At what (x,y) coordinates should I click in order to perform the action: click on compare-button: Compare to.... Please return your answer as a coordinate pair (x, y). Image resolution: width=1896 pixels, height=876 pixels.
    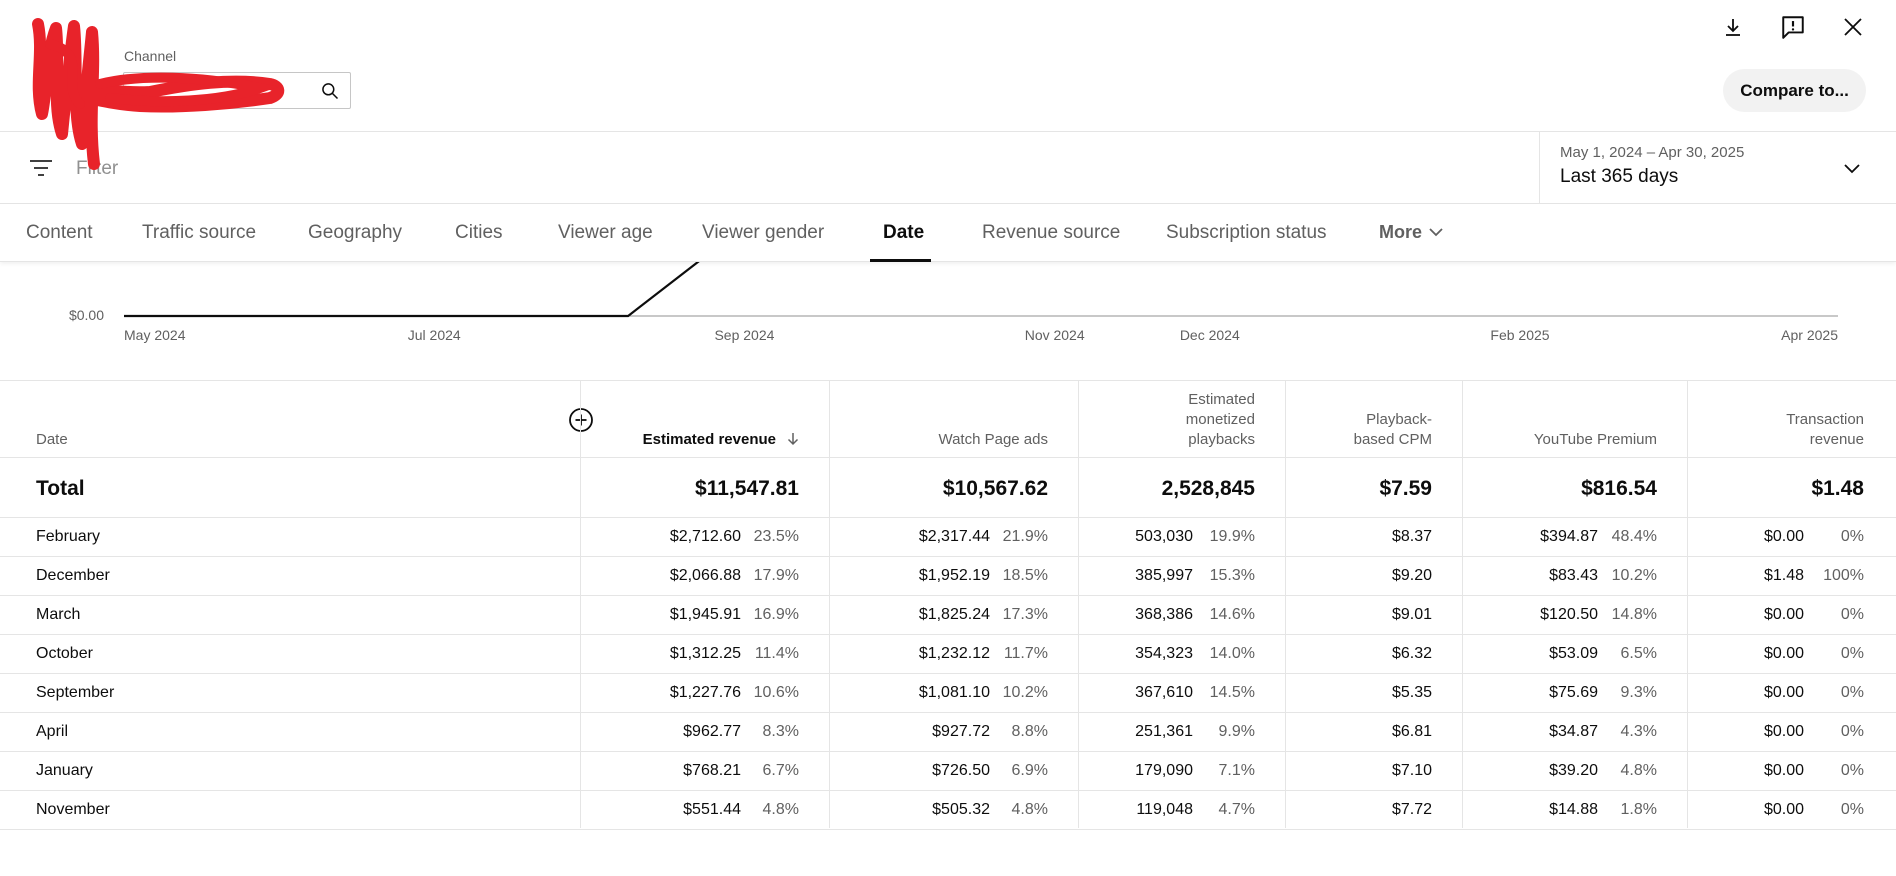
    Looking at the image, I should click on (1794, 90).